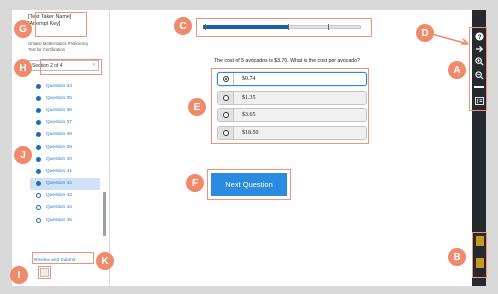 The image size is (498, 294). What do you see at coordinates (284, 27) in the screenshot?
I see `annotation-box-c` at bounding box center [284, 27].